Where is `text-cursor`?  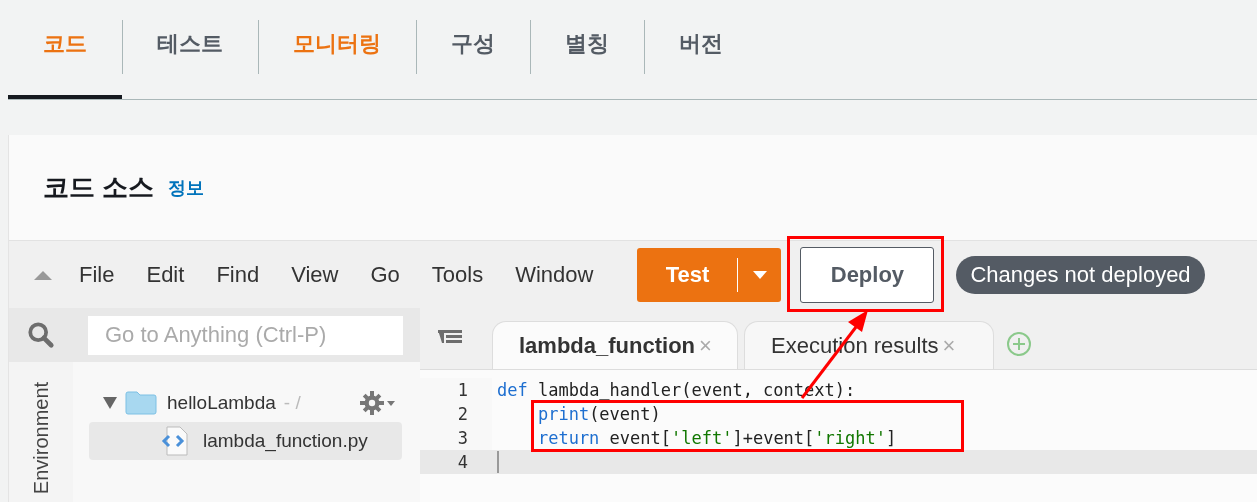 text-cursor is located at coordinates (498, 462).